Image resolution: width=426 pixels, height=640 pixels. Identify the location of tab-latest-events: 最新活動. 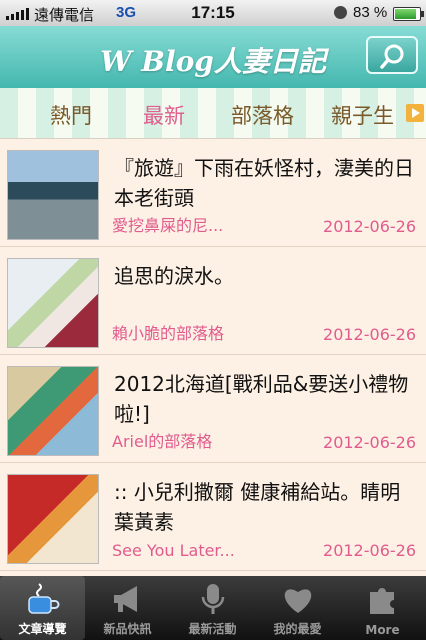
(212, 608).